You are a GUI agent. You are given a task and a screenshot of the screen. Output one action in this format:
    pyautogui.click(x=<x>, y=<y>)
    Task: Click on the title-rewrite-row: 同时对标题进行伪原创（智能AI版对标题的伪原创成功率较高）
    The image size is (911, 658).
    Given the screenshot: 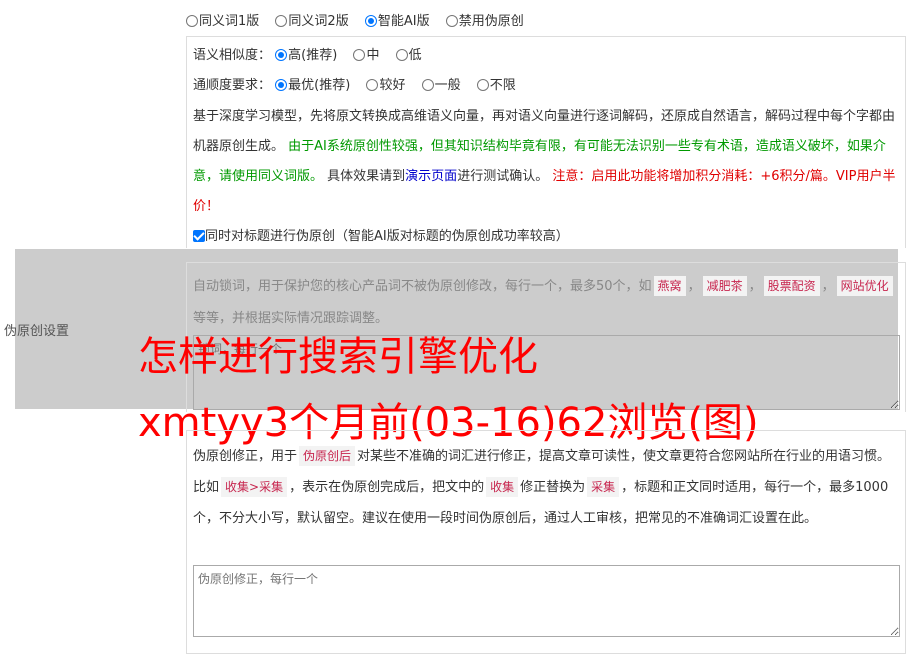 What is the action you would take?
    pyautogui.click(x=381, y=237)
    